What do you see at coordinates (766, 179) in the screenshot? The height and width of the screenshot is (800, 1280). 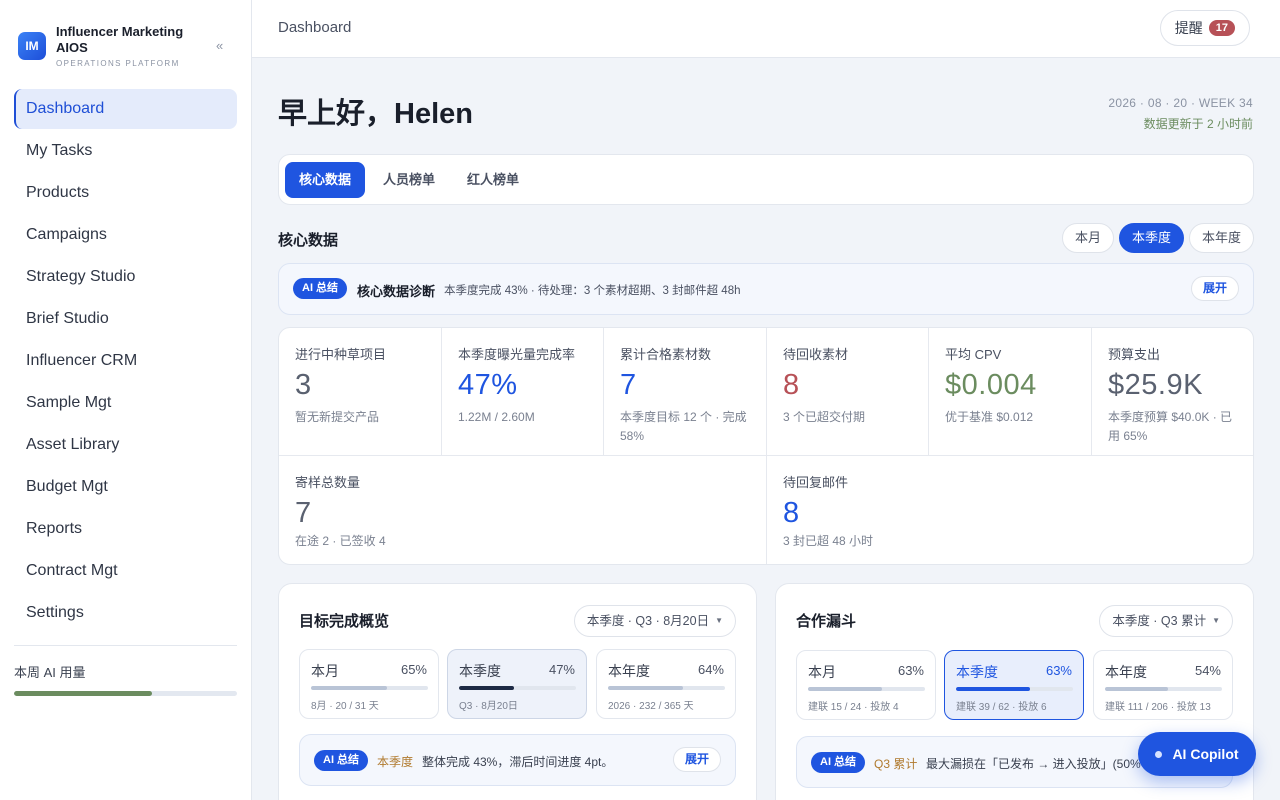 I see `dashboard-tabs: 核心数据 人员榜单 红人榜单` at bounding box center [766, 179].